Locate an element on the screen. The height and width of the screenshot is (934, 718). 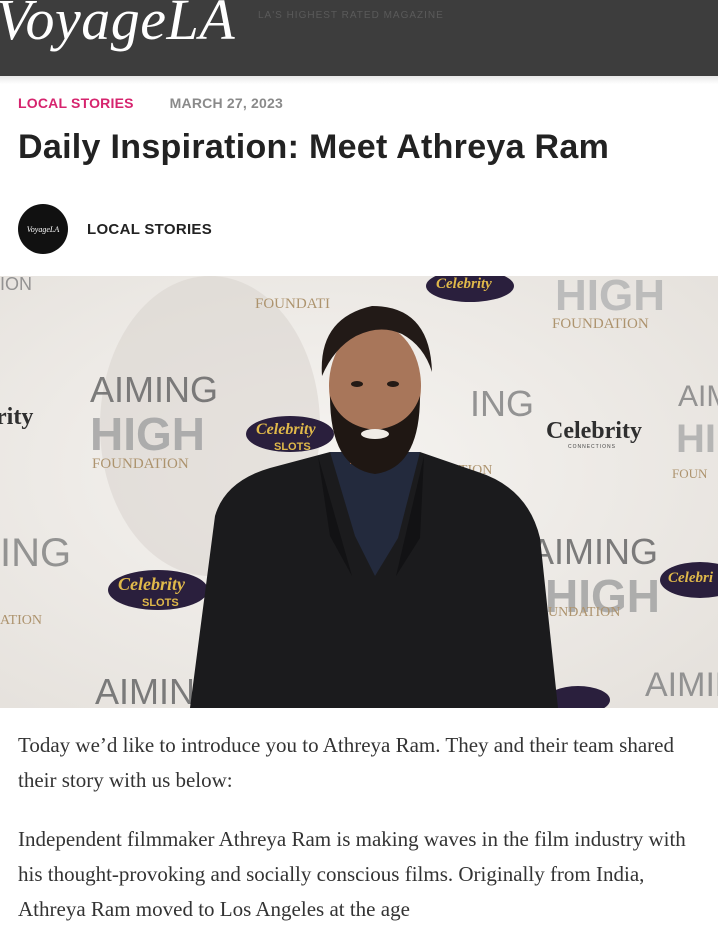
article-title: Daily Inspiration: Meet Athreya Ram is located at coordinates (314, 147).